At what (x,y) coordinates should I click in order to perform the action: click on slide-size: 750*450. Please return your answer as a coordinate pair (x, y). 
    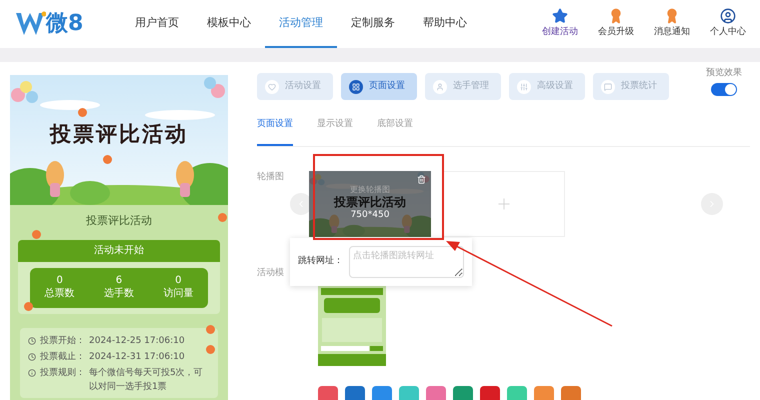
    Looking at the image, I should click on (370, 216).